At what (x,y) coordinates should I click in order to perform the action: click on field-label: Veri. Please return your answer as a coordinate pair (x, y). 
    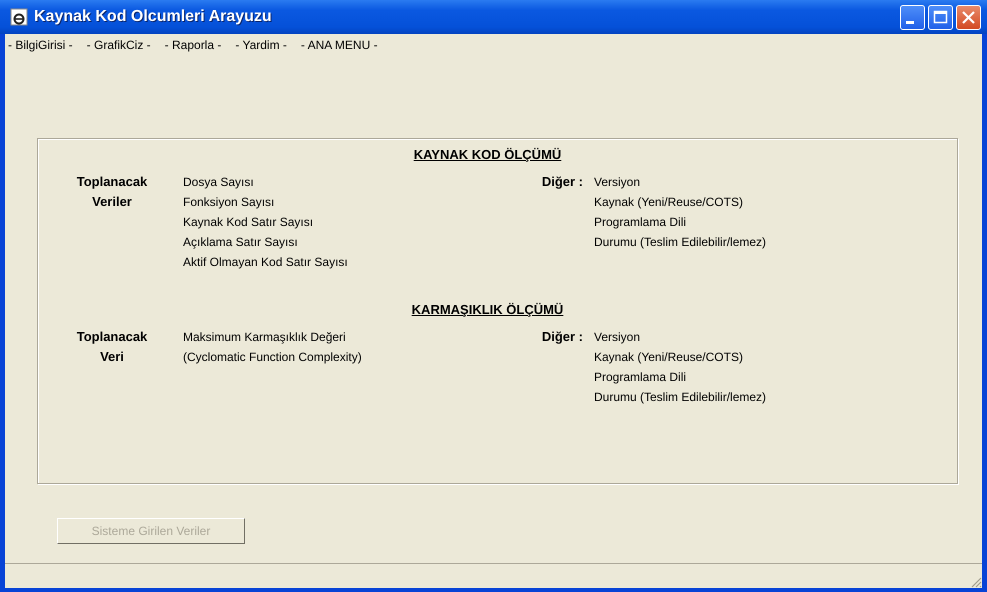
    Looking at the image, I should click on (112, 357).